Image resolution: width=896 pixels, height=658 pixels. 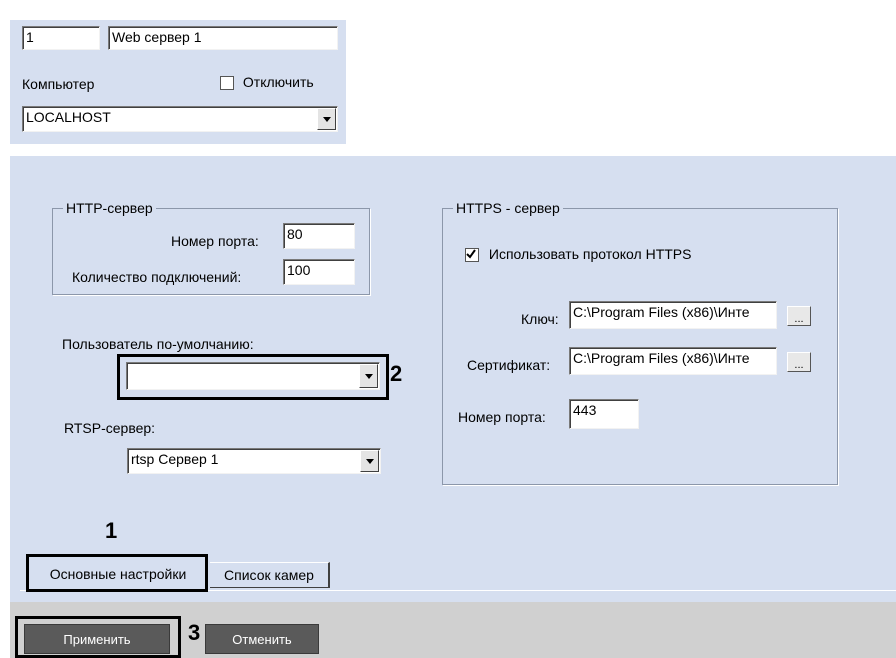 I want to click on name-field: Web сервер 1, so click(x=223, y=38).